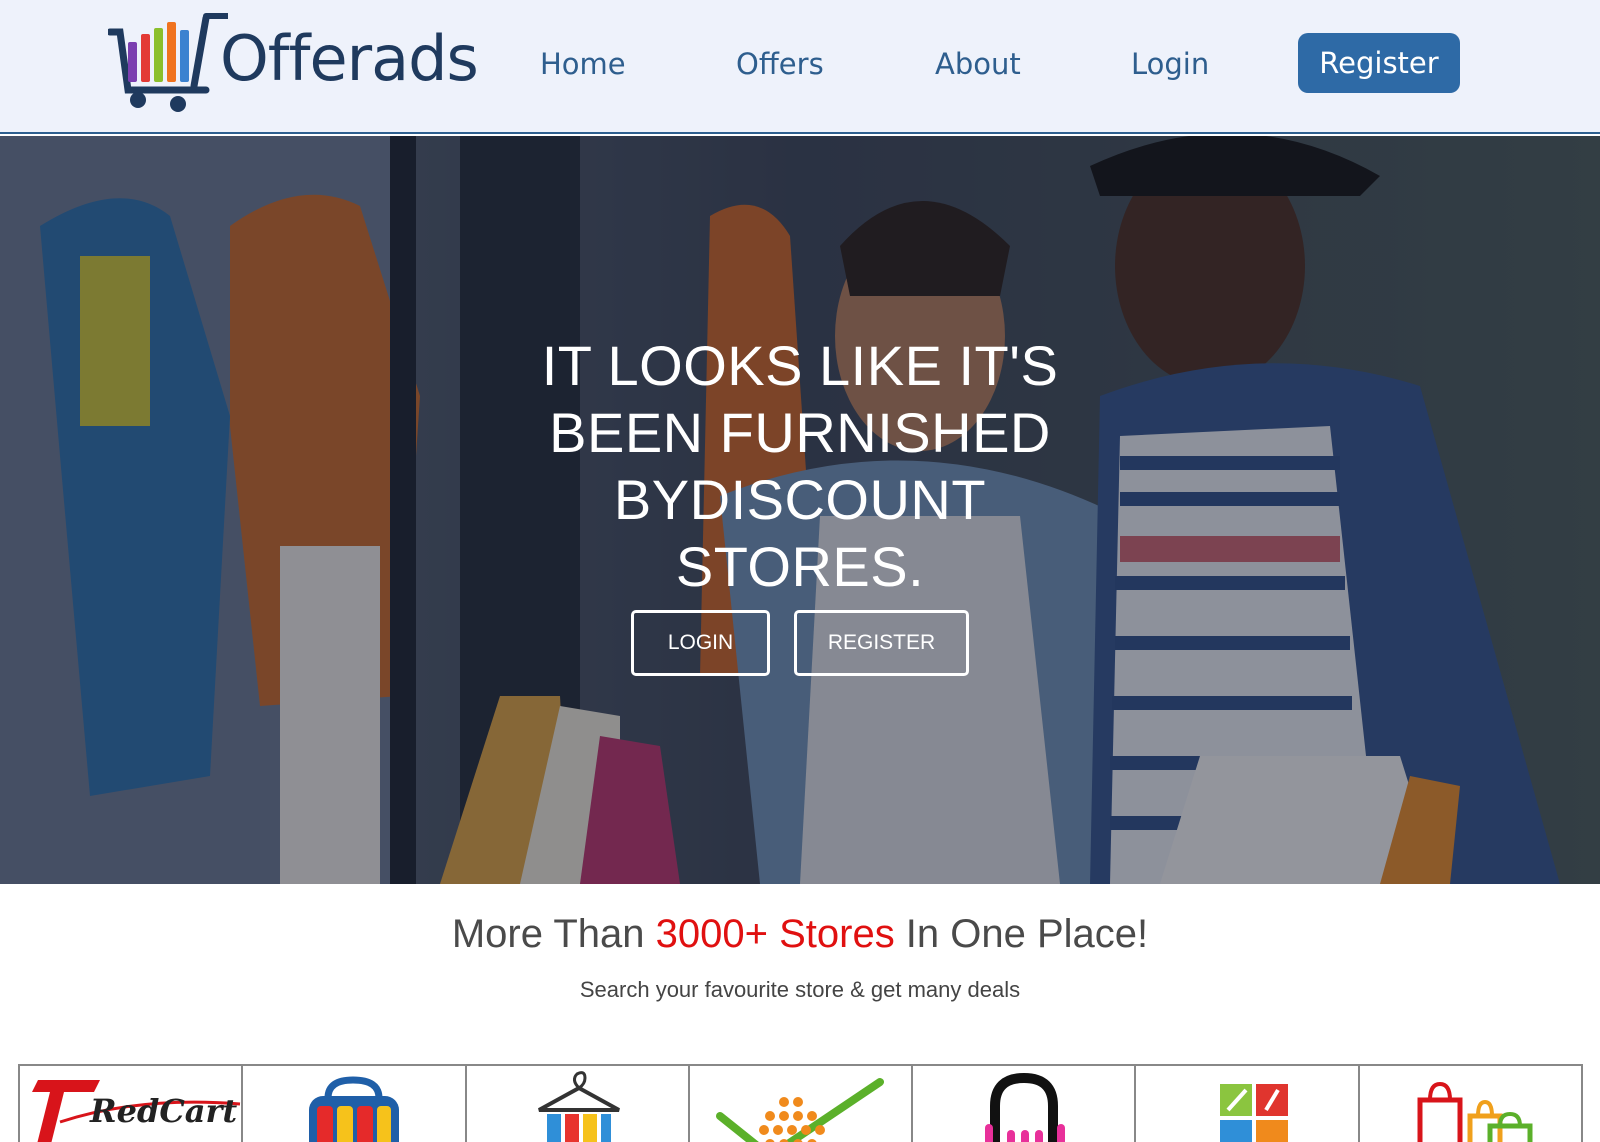 The width and height of the screenshot is (1600, 1142). What do you see at coordinates (163, 1111) in the screenshot?
I see `redcart-logo-text: RedCart` at bounding box center [163, 1111].